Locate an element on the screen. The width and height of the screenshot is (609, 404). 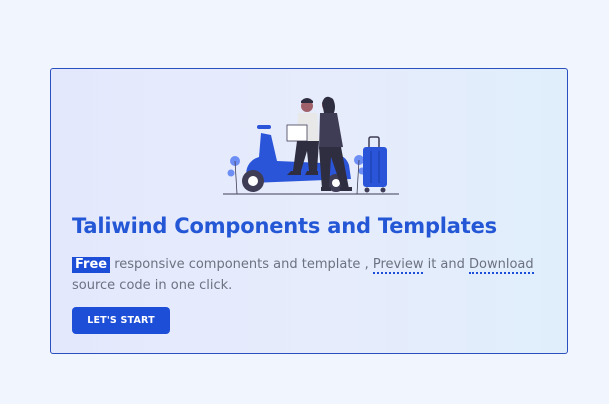
description-text-2: it and is located at coordinates (446, 264).